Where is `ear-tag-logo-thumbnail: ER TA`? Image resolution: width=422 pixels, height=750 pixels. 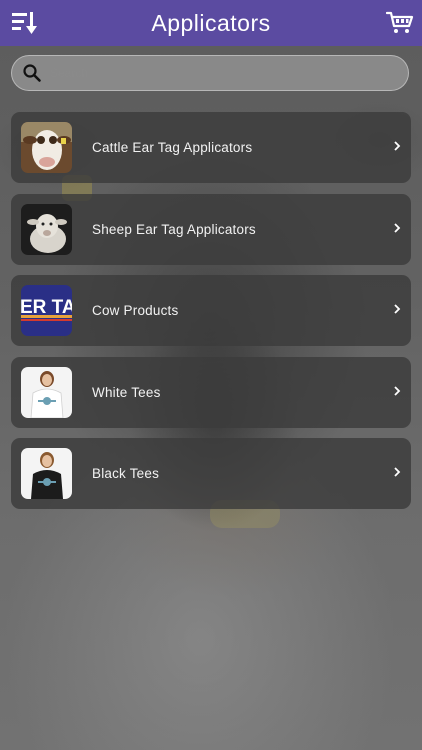
ear-tag-logo-thumbnail: ER TA is located at coordinates (46, 310).